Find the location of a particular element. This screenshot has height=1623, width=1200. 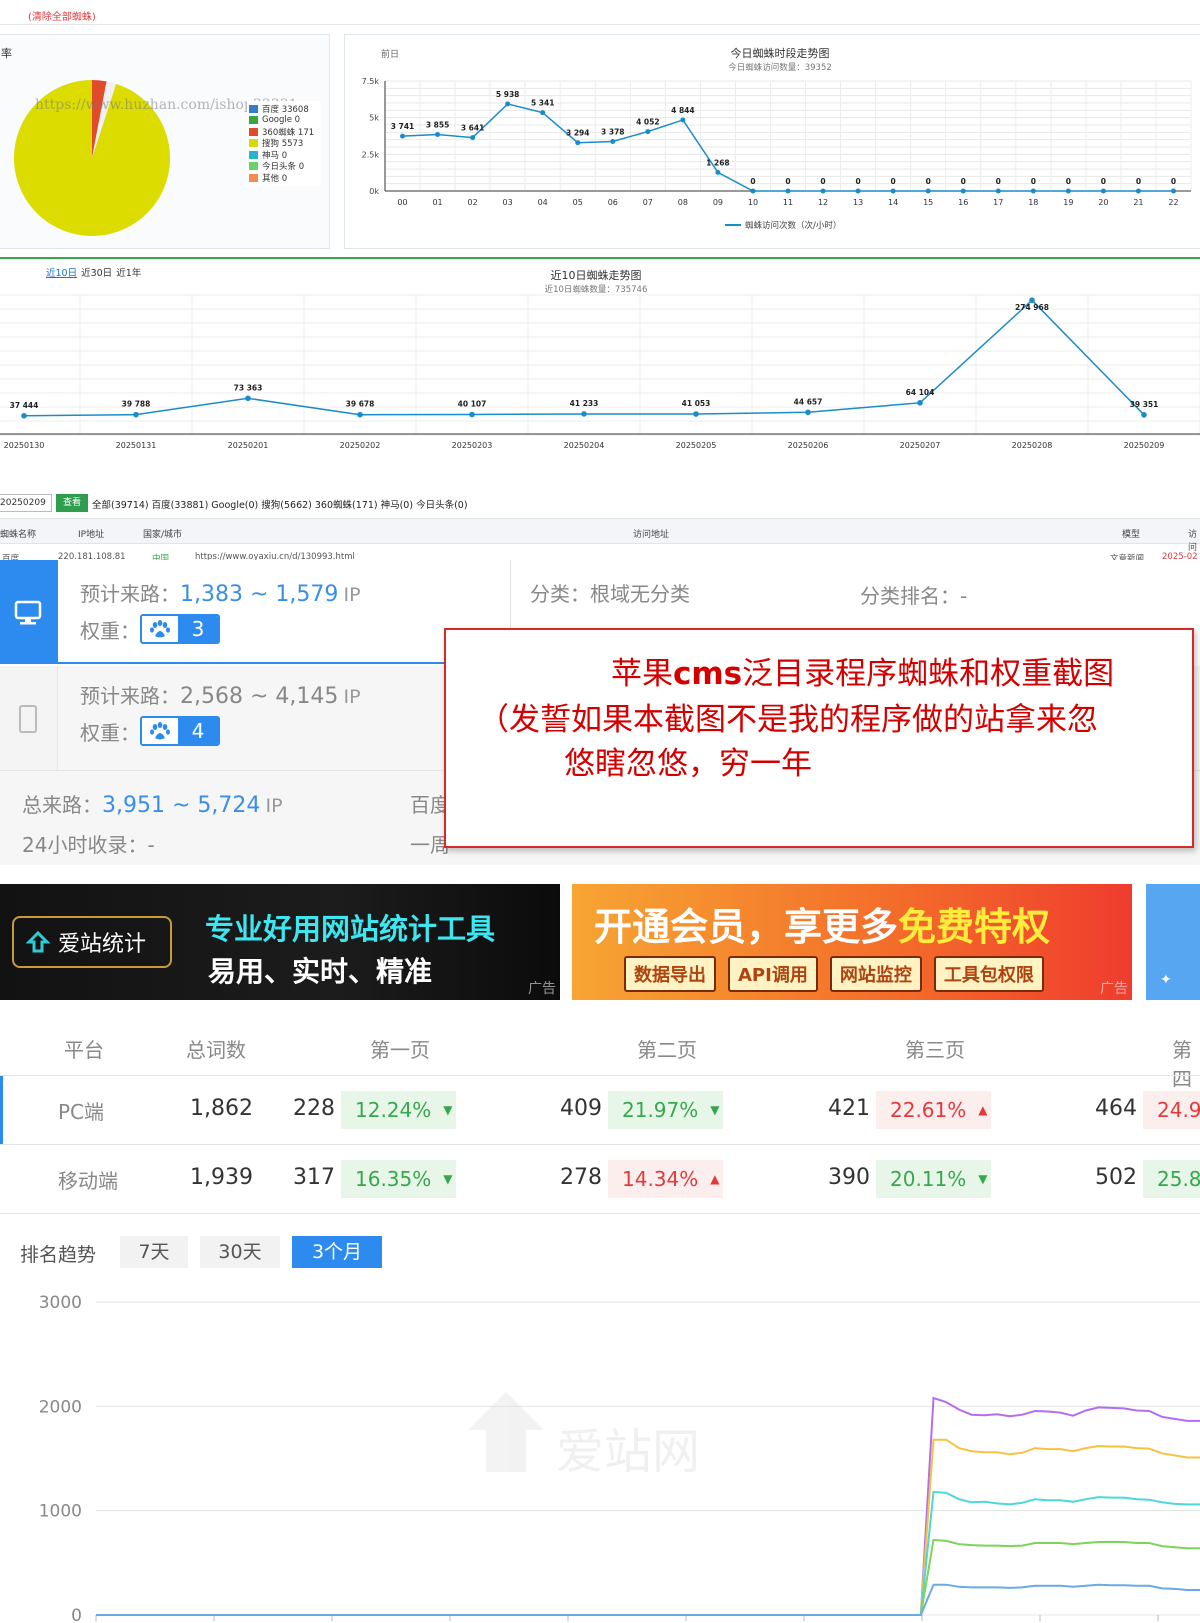

hourly-x-tick: 14 is located at coordinates (893, 202).